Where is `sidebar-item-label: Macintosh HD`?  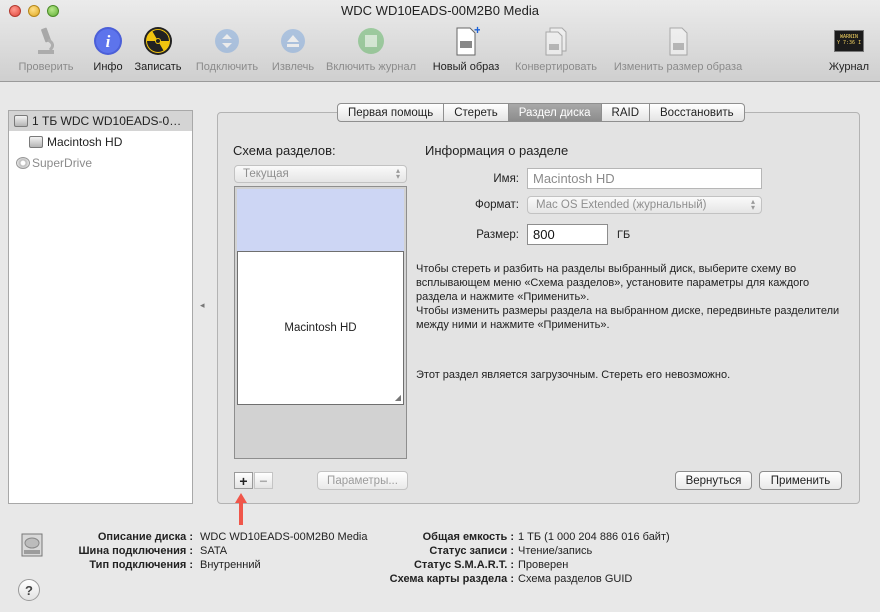 sidebar-item-label: Macintosh HD is located at coordinates (85, 142).